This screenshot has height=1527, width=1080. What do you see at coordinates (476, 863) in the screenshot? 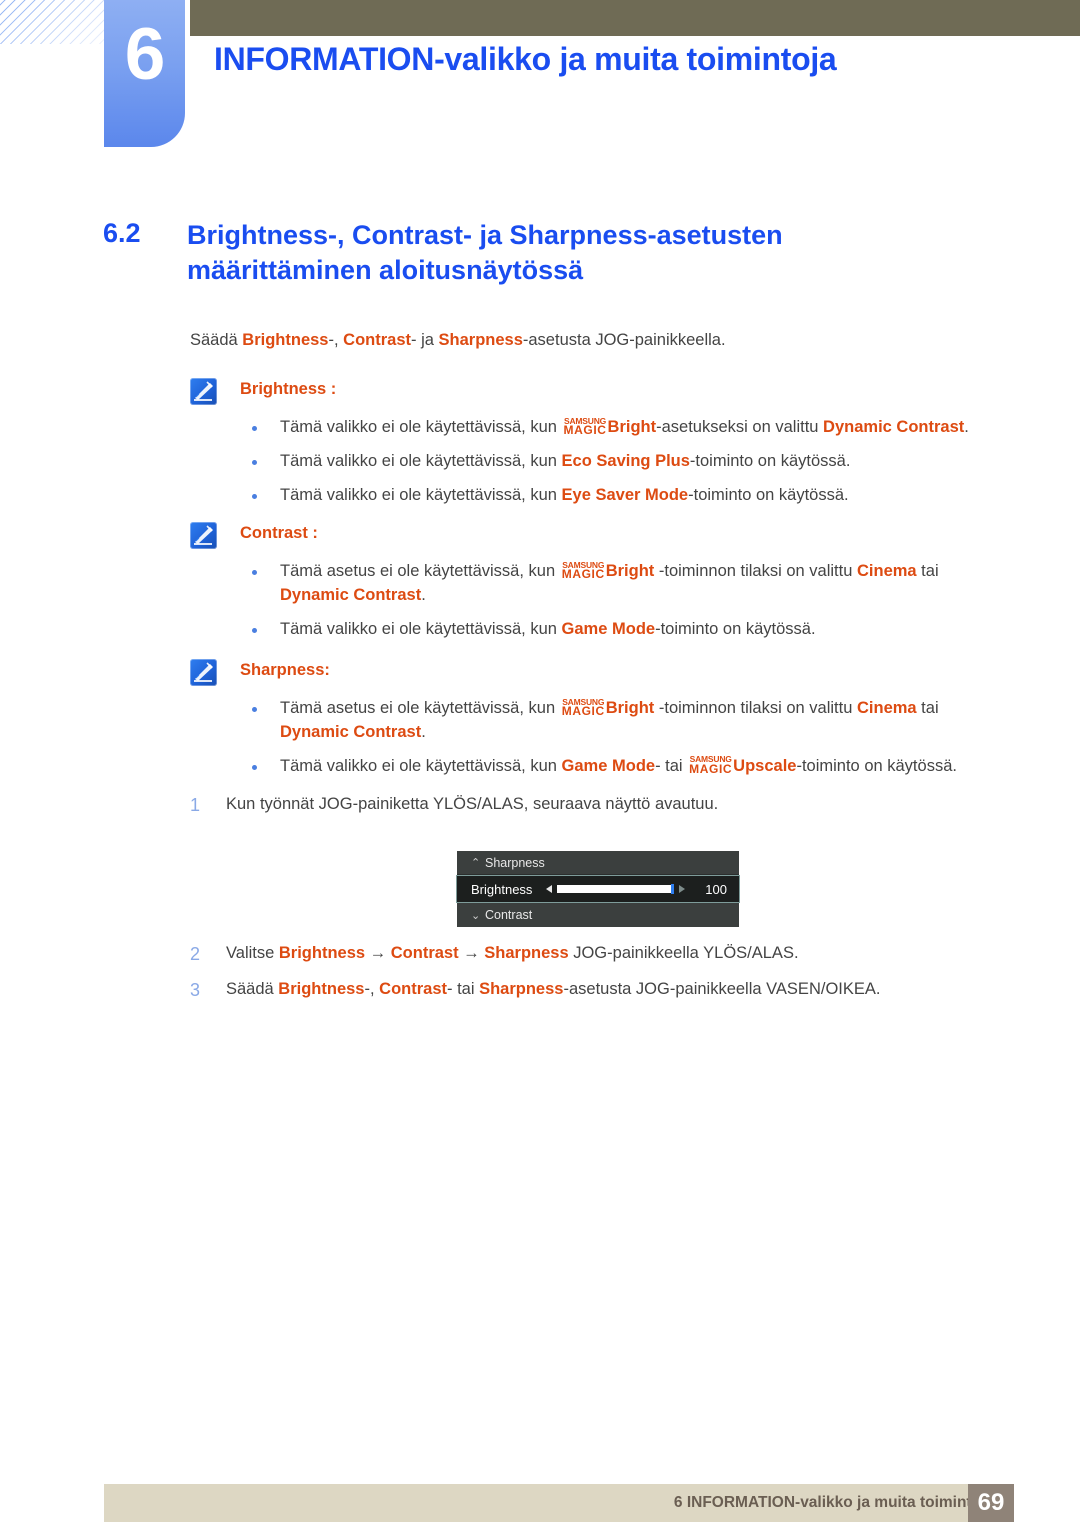
I see `chevron-up-icon: ⌃` at bounding box center [476, 863].